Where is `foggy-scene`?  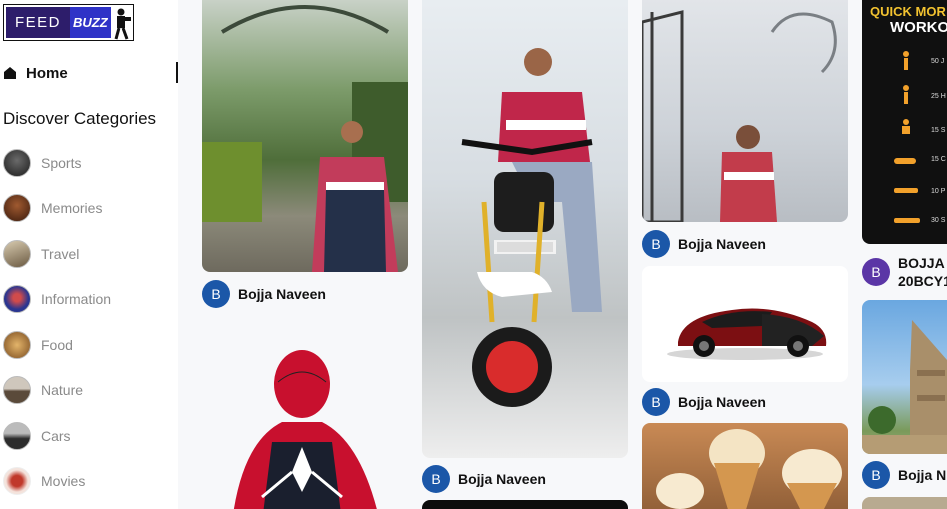 foggy-scene is located at coordinates (739, 116).